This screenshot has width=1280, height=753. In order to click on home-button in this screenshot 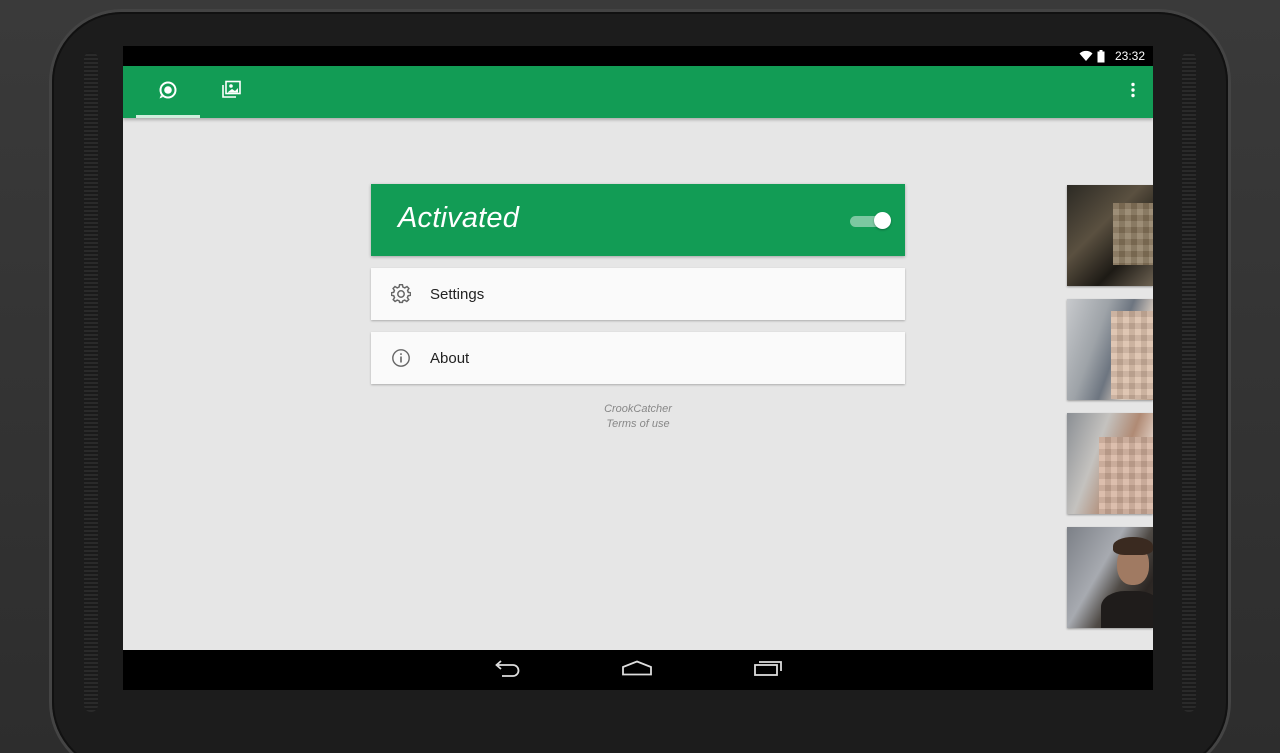, I will do `click(637, 670)`.